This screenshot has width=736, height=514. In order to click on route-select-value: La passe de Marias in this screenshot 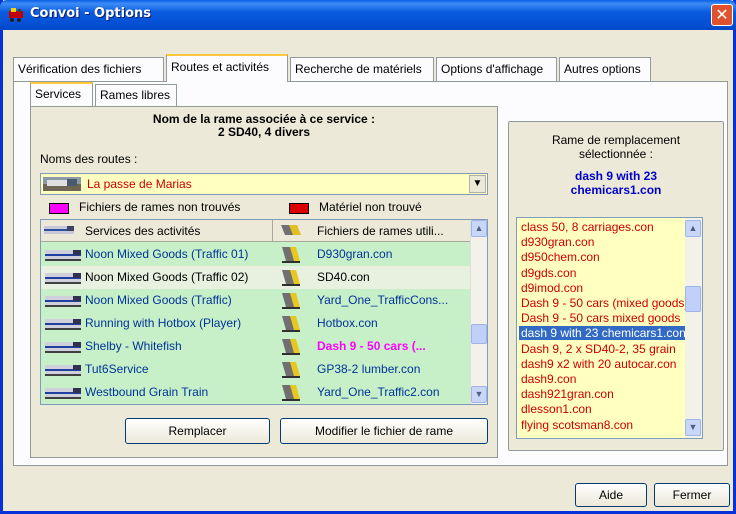, I will do `click(139, 184)`.